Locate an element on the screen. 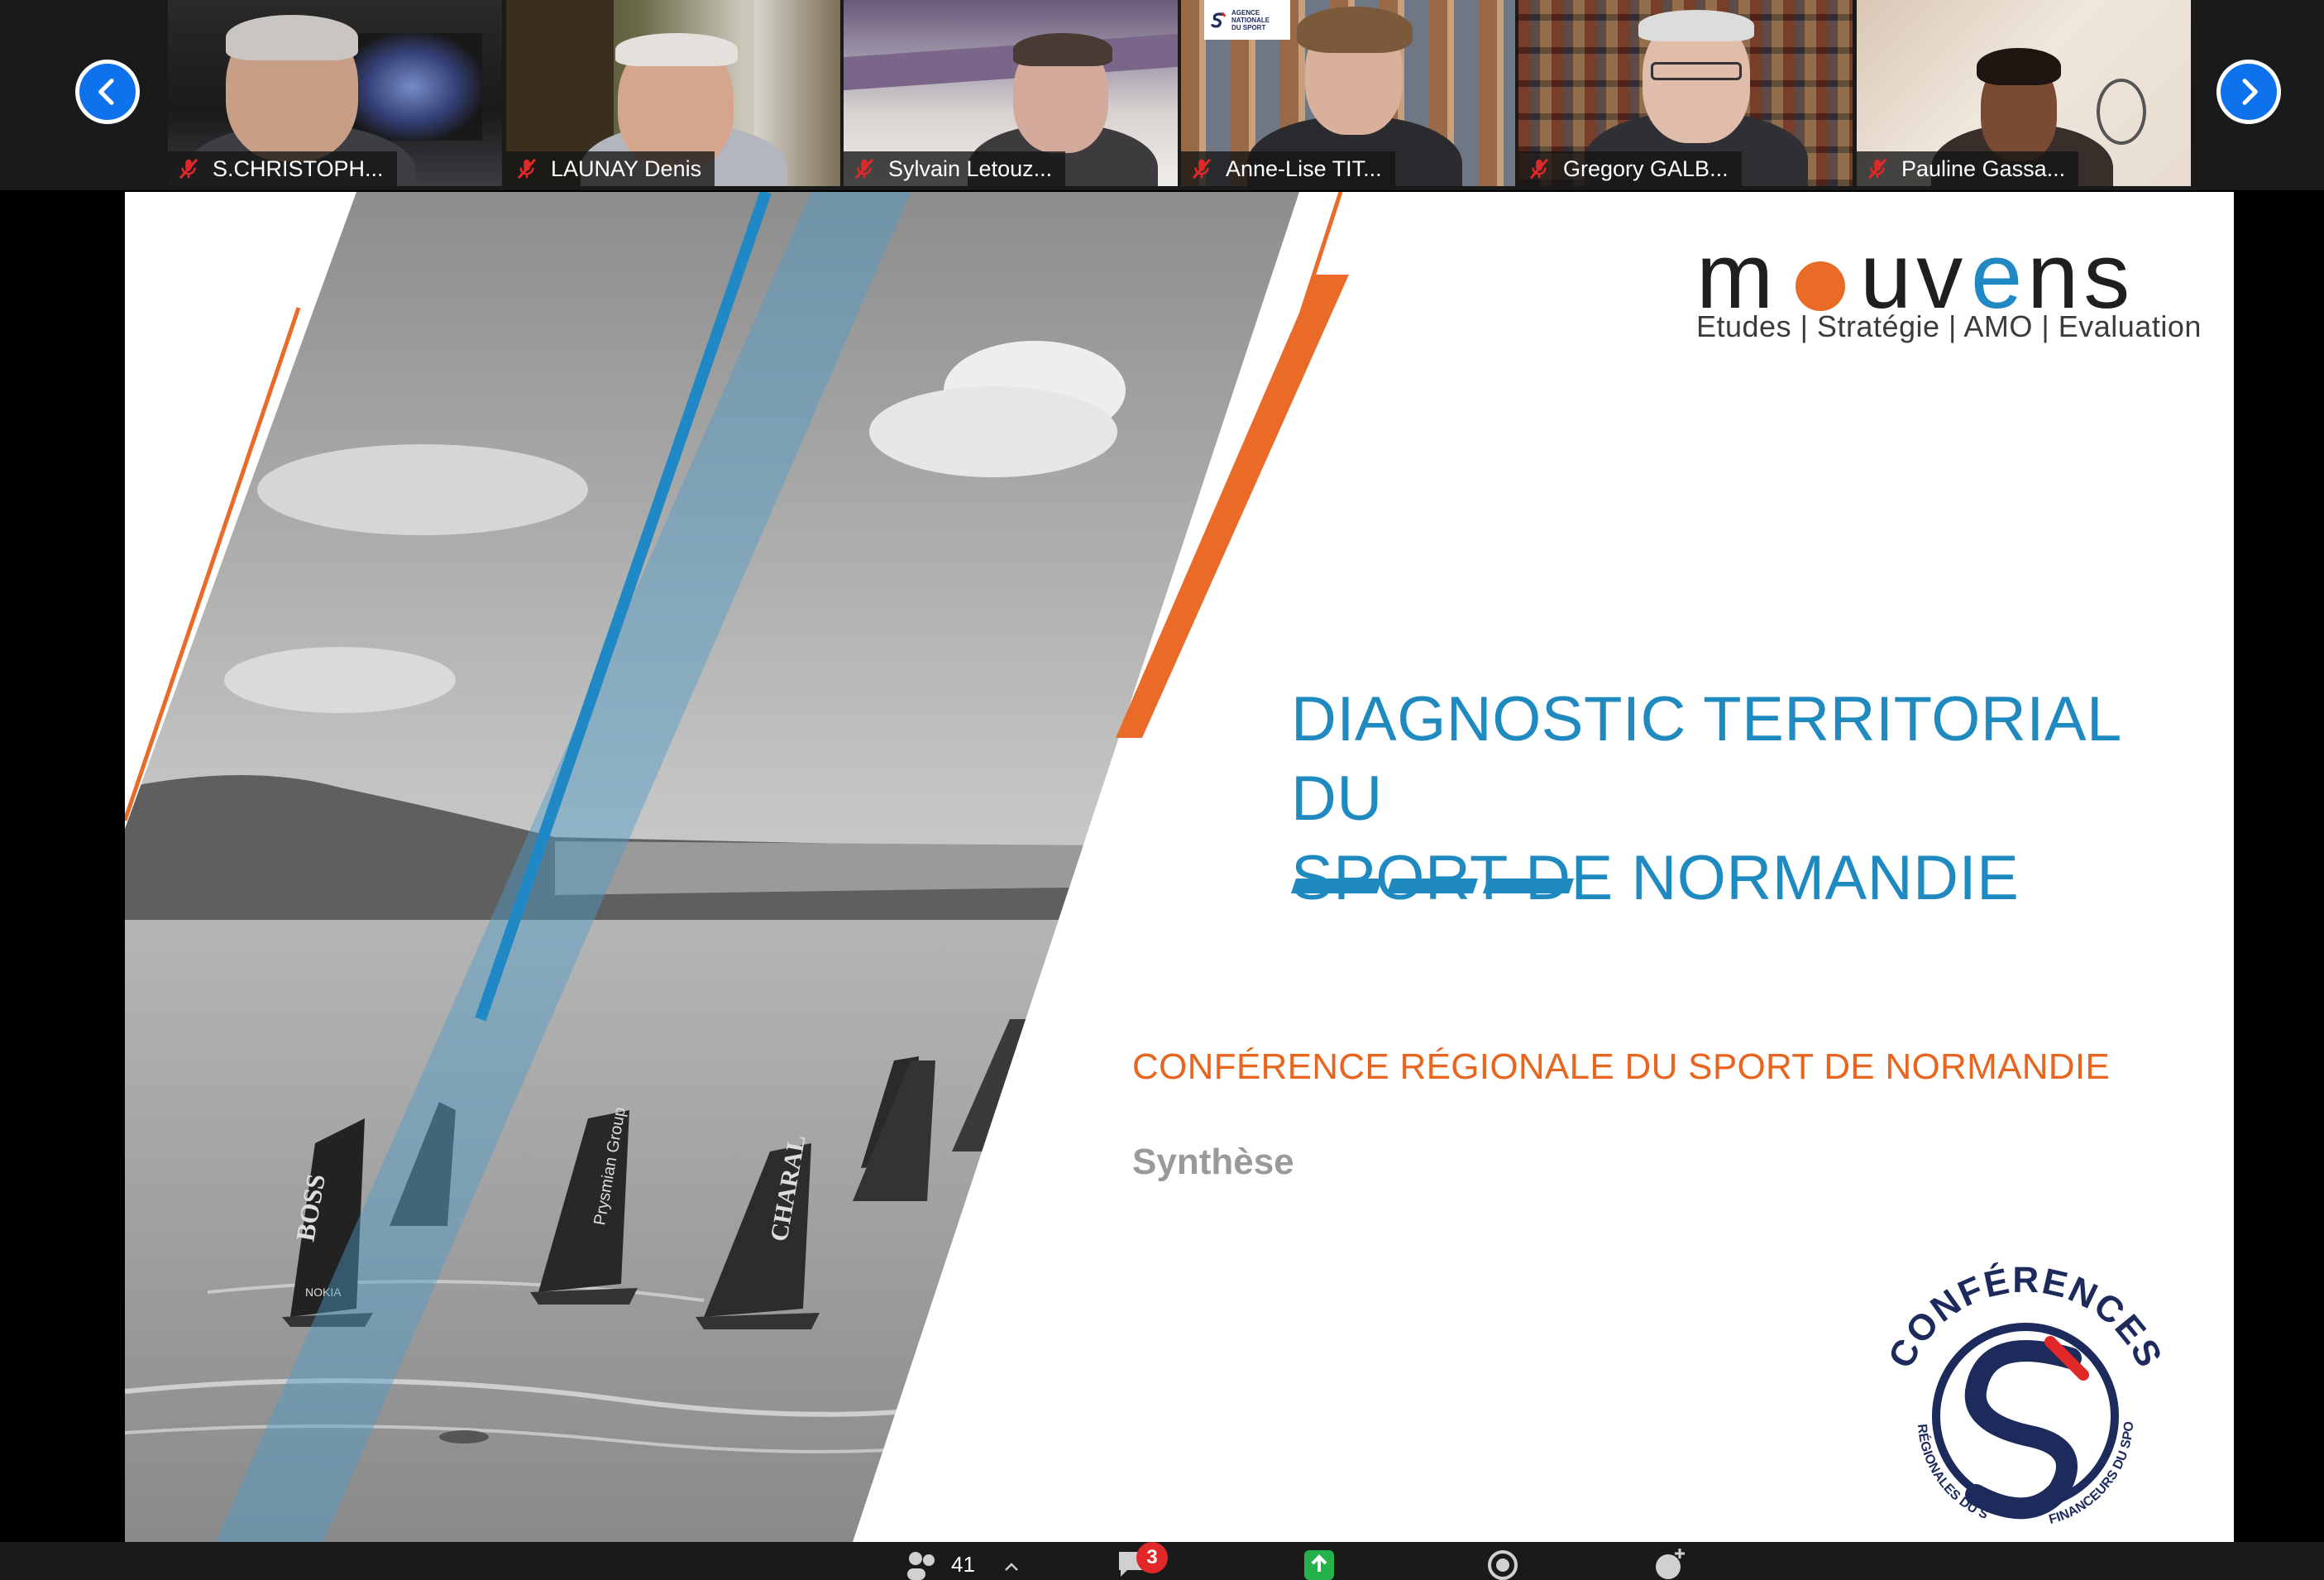  share-screen-button is located at coordinates (1319, 1563).